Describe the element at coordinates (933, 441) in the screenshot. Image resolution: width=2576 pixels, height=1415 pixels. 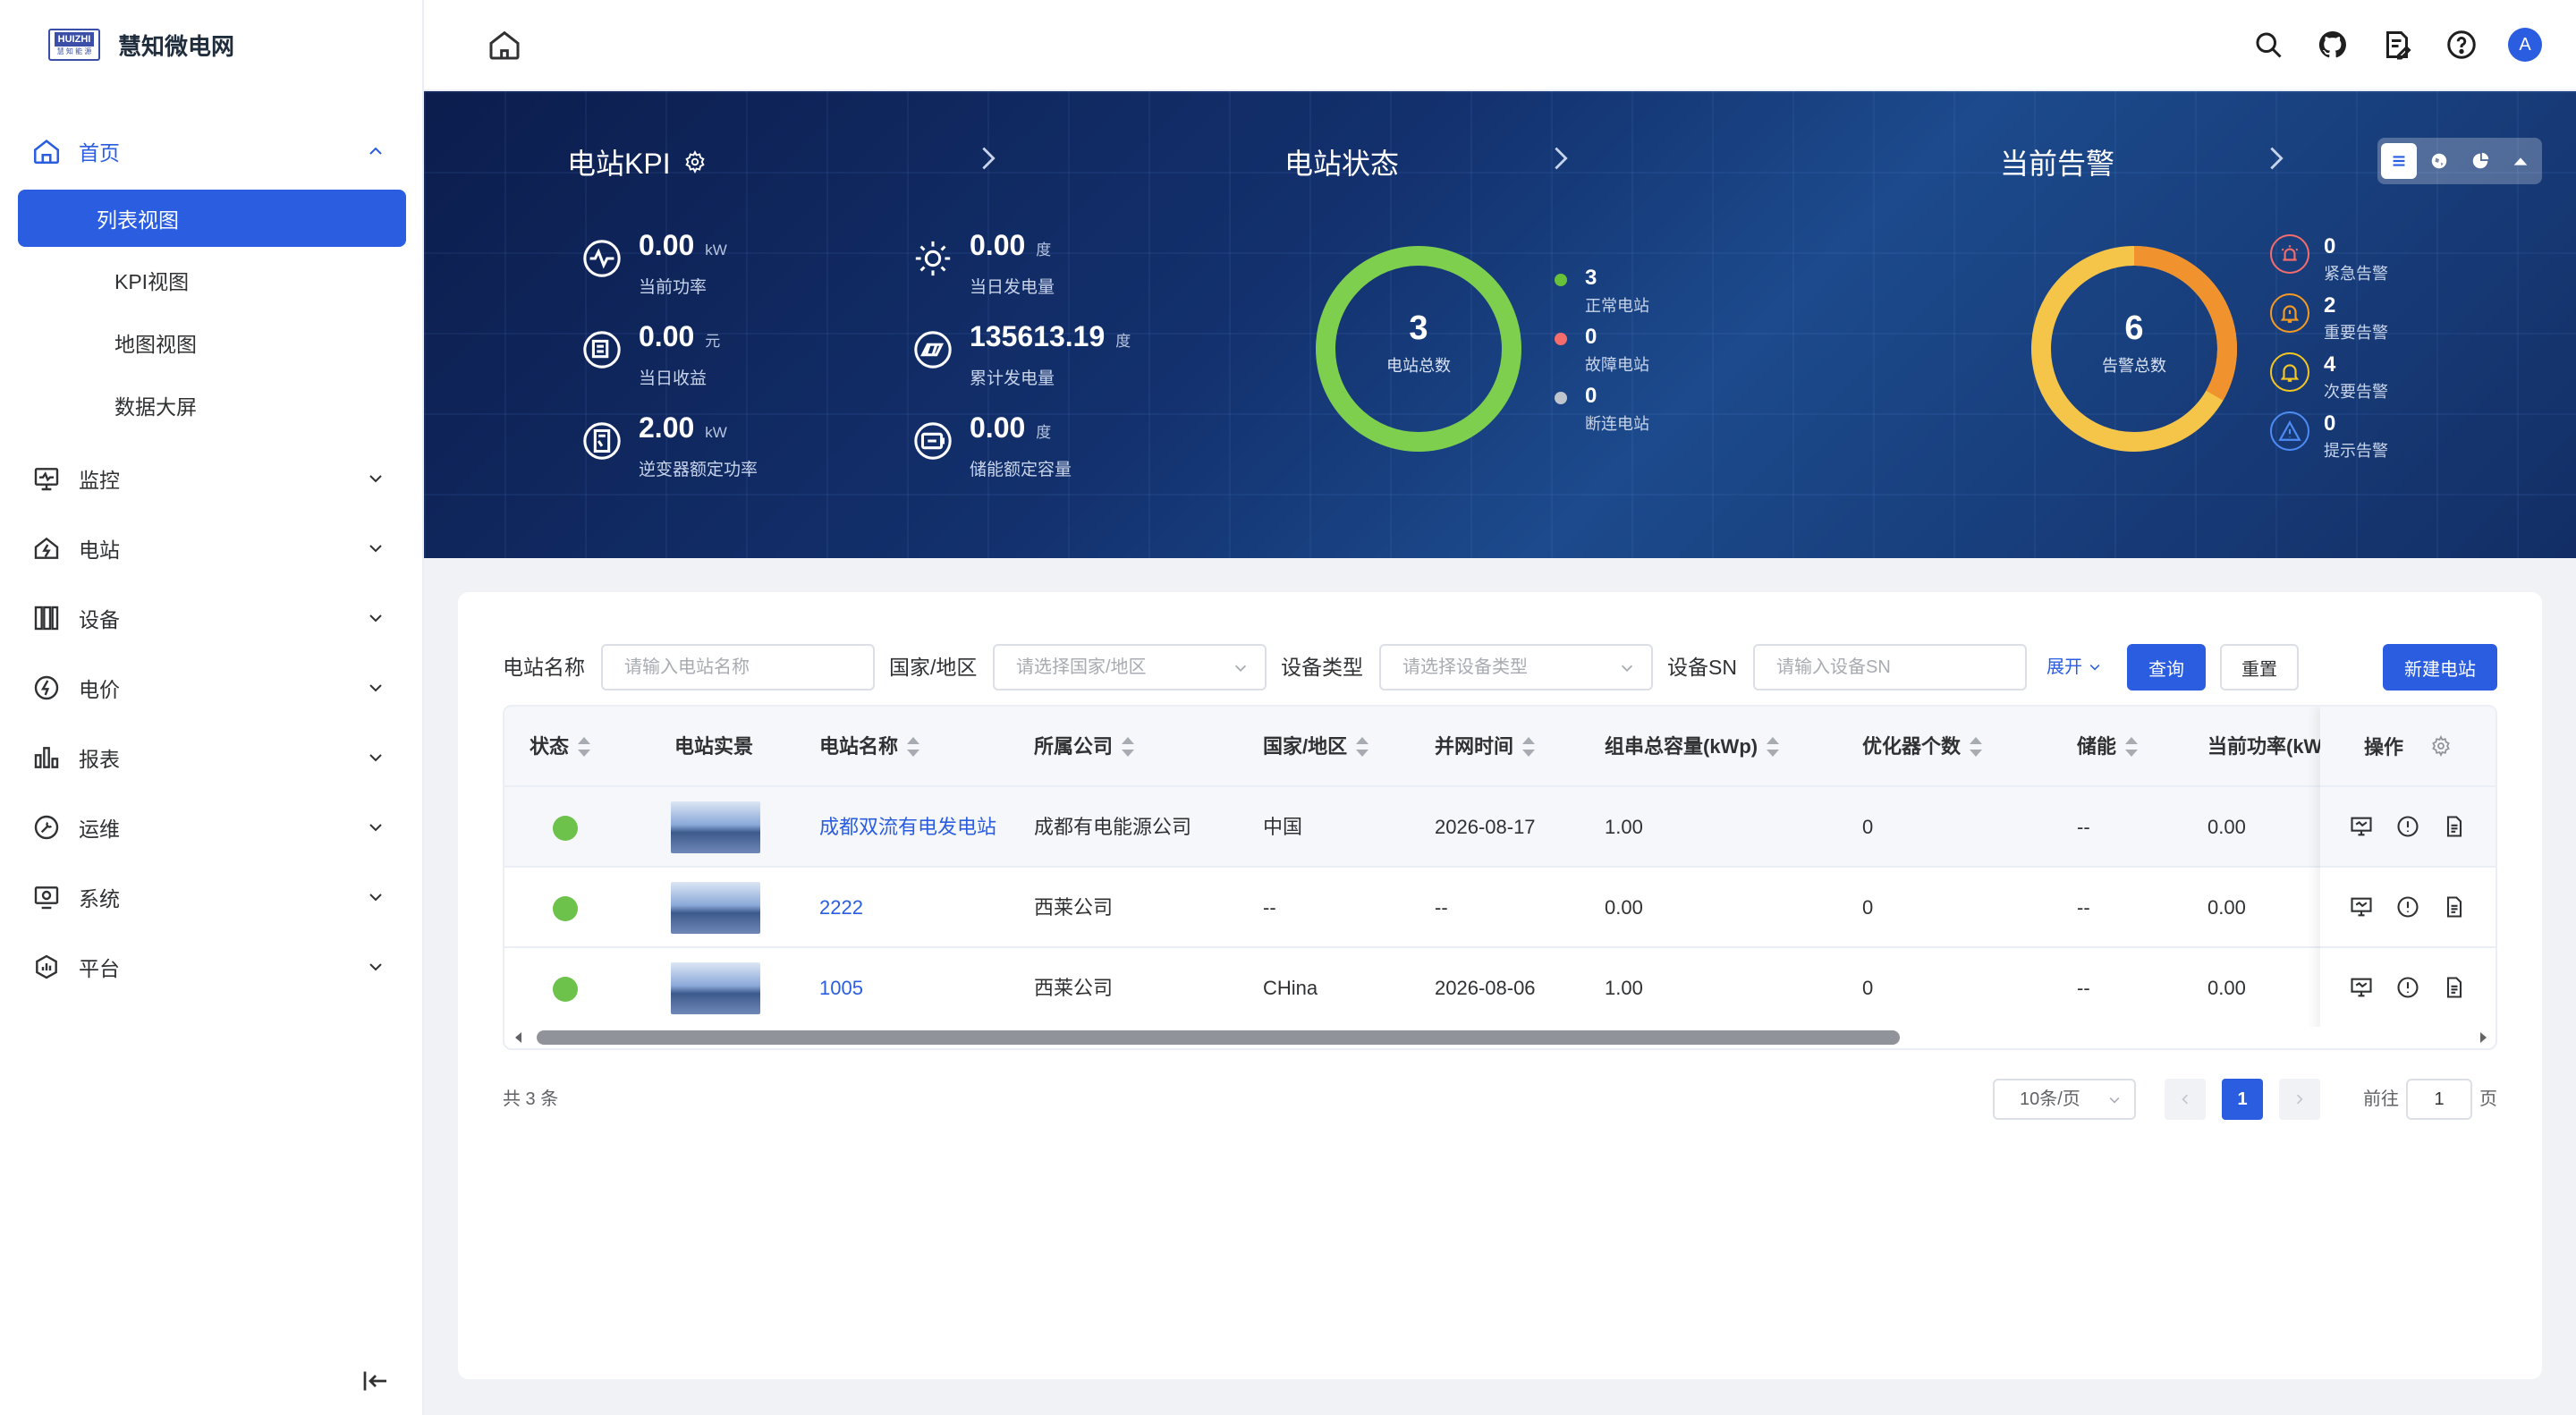
I see `battery-icon` at that location.